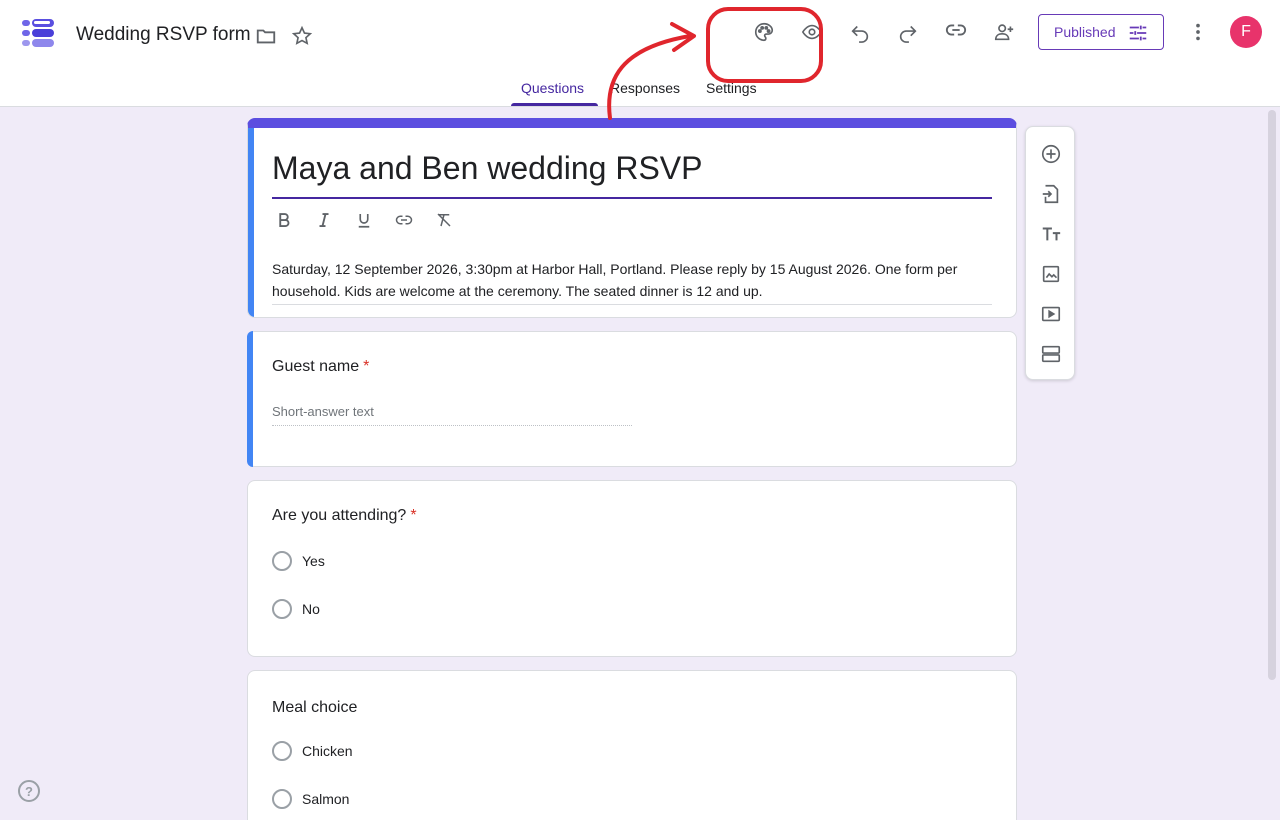 This screenshot has width=1280, height=820. What do you see at coordinates (296, 609) in the screenshot?
I see `radio-option-no: No` at bounding box center [296, 609].